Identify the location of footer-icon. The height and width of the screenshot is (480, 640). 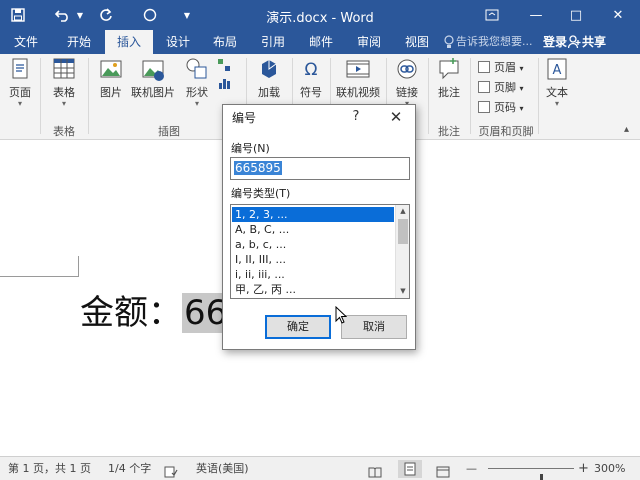
(484, 87).